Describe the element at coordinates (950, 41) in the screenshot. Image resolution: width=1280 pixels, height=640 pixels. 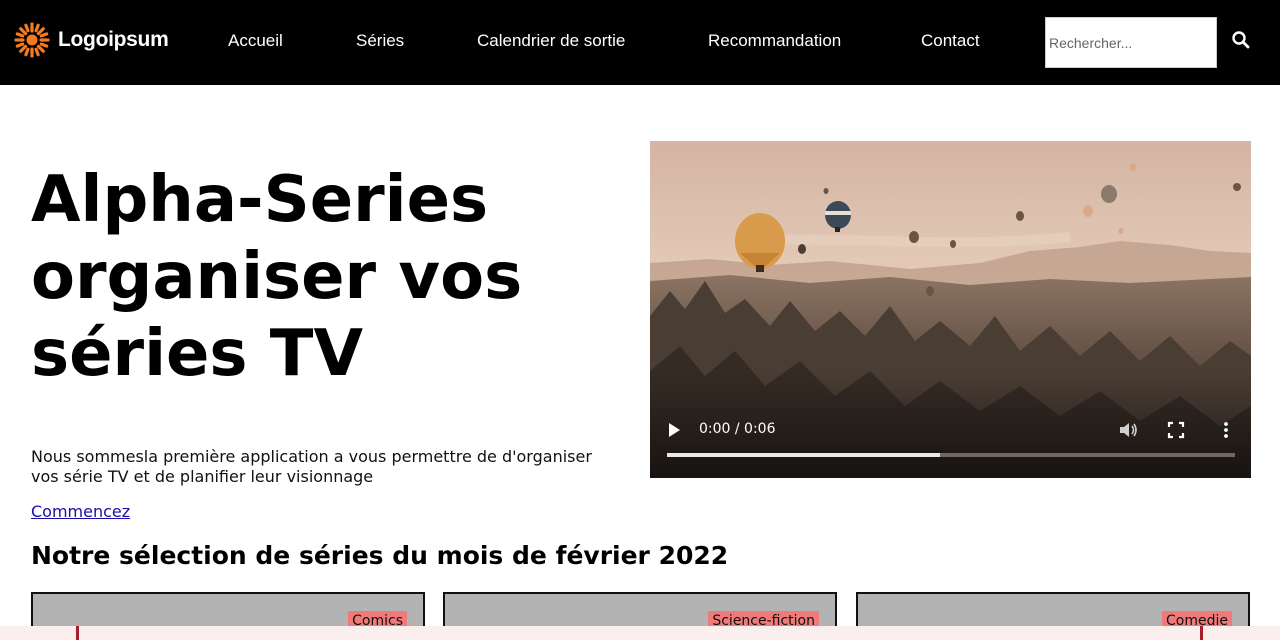
I see `nav-link-contact: Contact` at that location.